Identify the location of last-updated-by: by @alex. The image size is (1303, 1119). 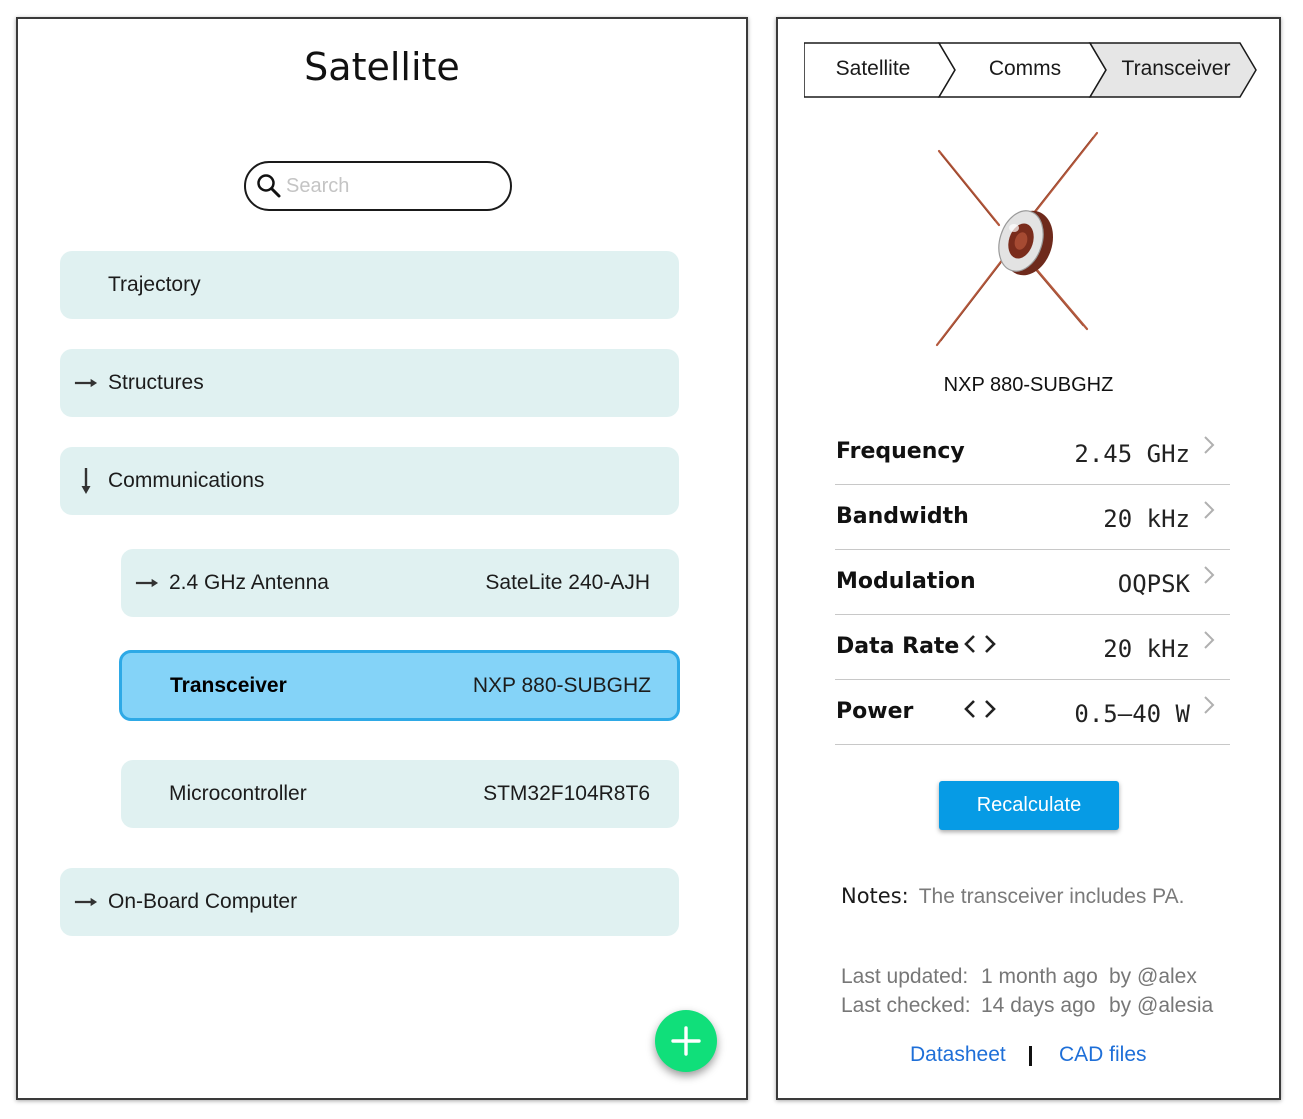
(1153, 976).